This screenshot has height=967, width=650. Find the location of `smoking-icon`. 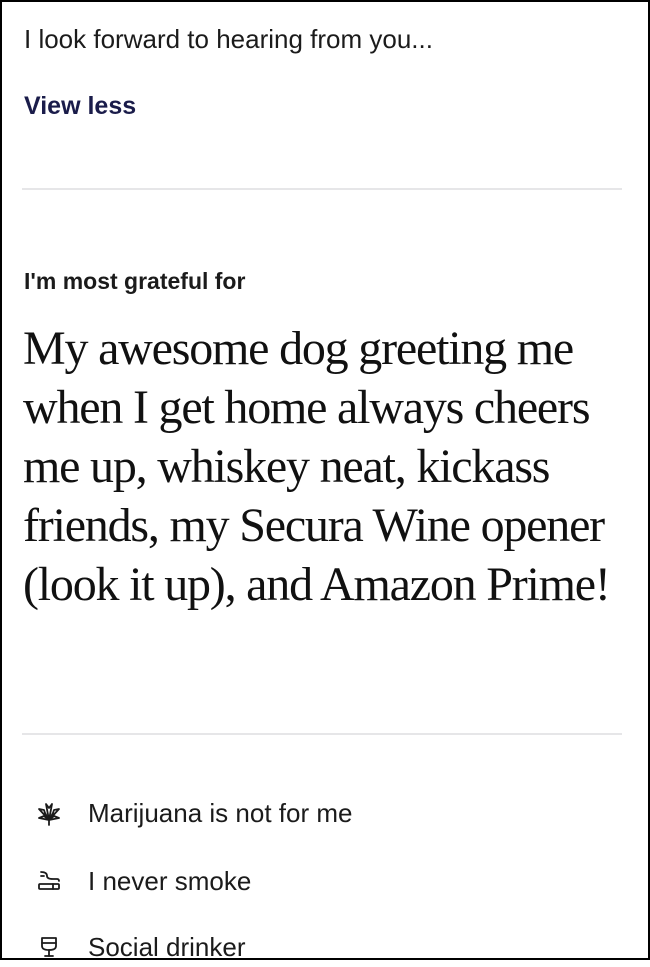

smoking-icon is located at coordinates (49, 881).